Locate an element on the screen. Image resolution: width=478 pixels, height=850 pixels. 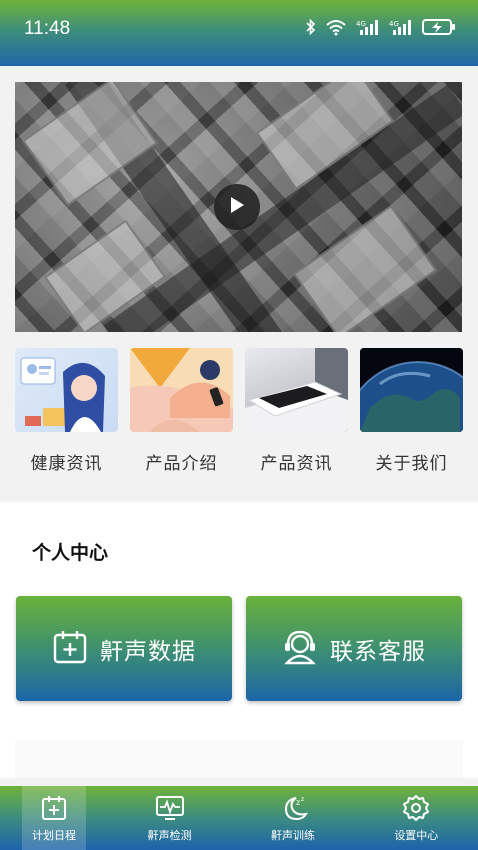
monitor-wave-icon is located at coordinates (170, 808).